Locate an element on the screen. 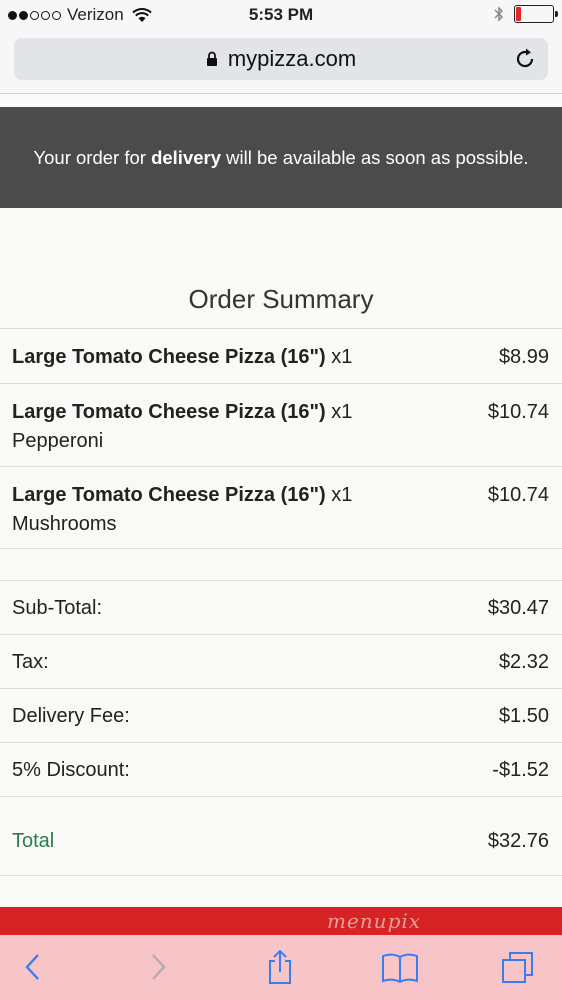 Image resolution: width=562 pixels, height=1000 pixels. subtotal-label: Sub-Total: is located at coordinates (57, 608).